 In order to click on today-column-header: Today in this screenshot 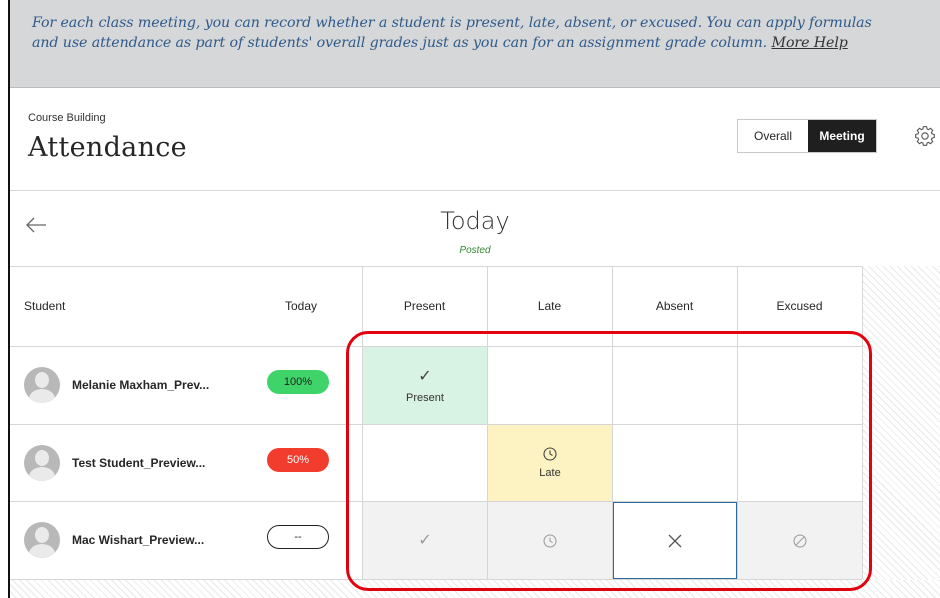, I will do `click(301, 306)`.